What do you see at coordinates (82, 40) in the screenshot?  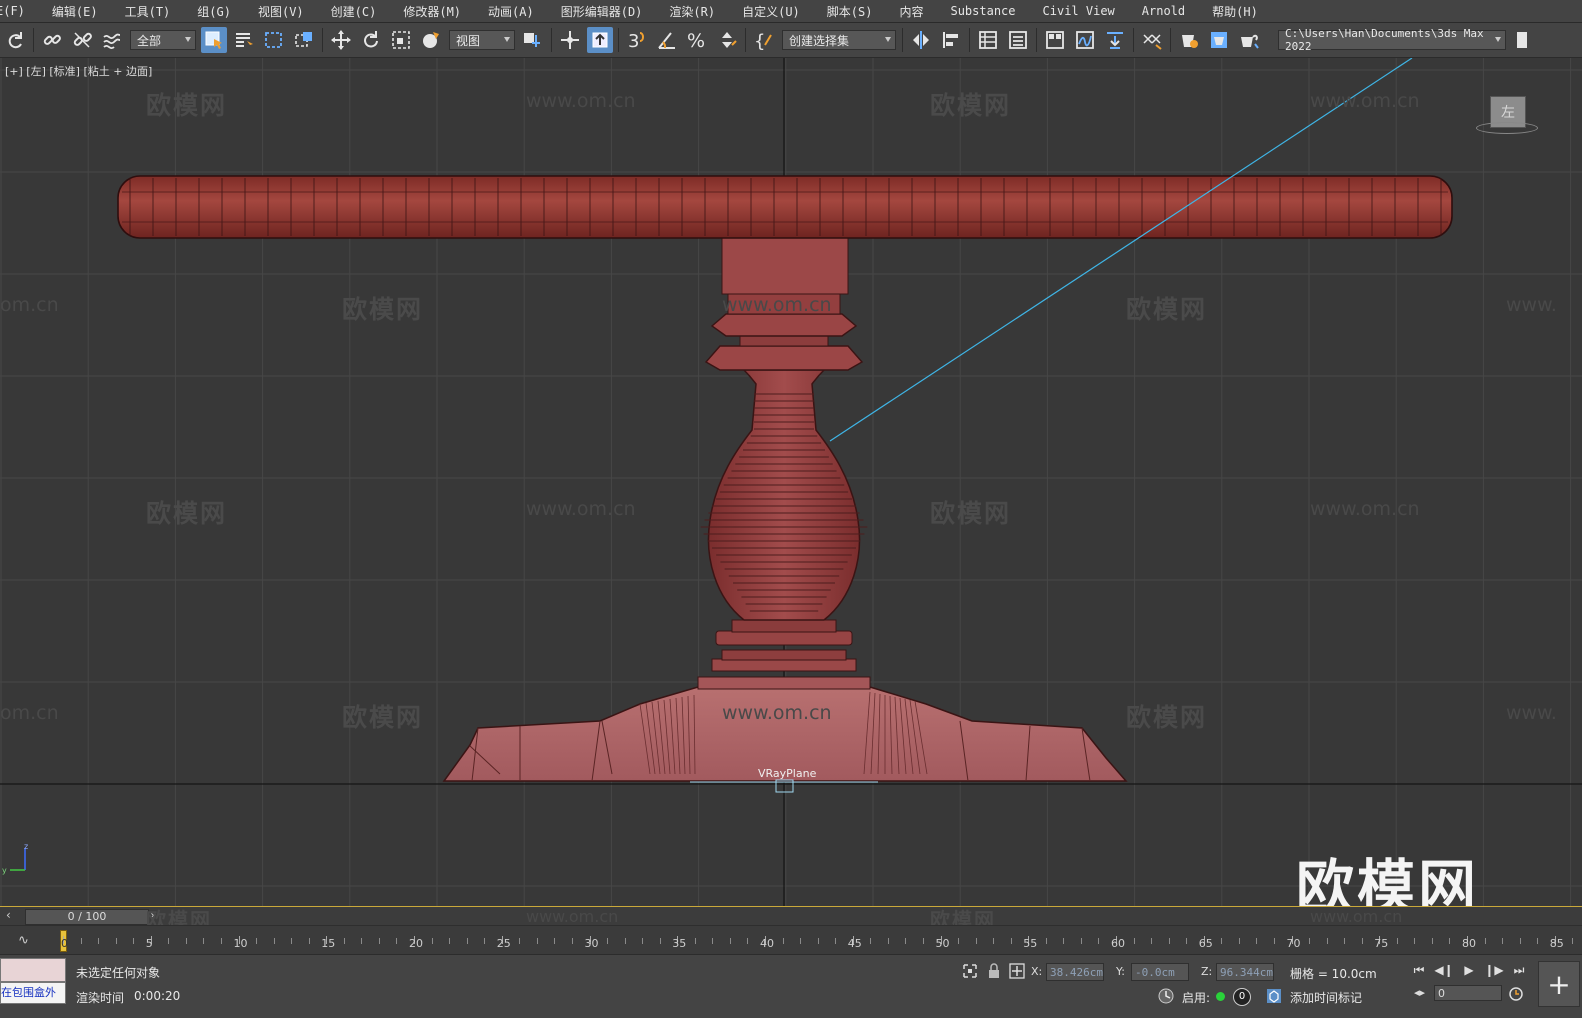 I see `unlink-icon` at bounding box center [82, 40].